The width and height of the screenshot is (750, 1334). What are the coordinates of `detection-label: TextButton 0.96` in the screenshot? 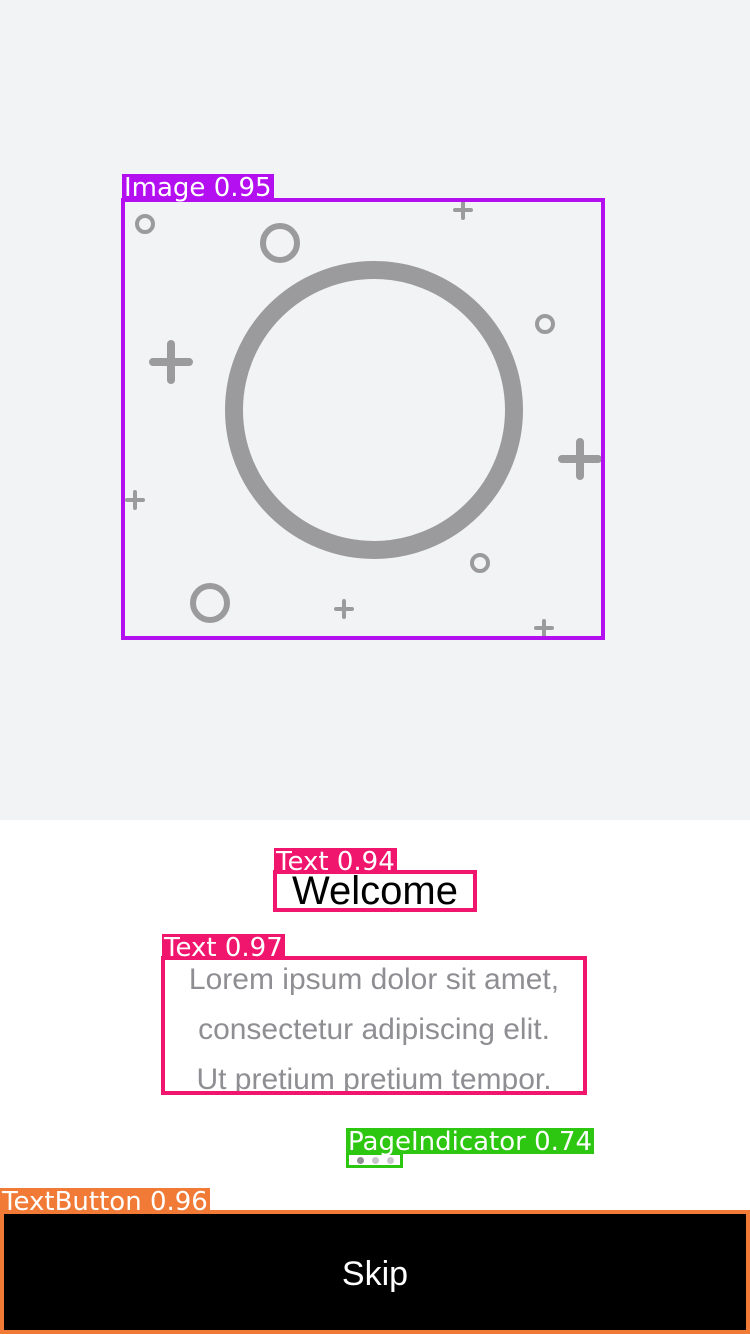 It's located at (105, 1202).